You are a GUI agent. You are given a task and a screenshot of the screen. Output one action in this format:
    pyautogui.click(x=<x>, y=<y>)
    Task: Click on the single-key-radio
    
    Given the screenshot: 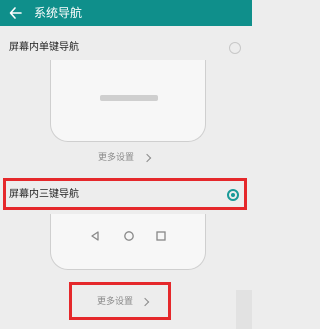 What is the action you would take?
    pyautogui.click(x=235, y=48)
    